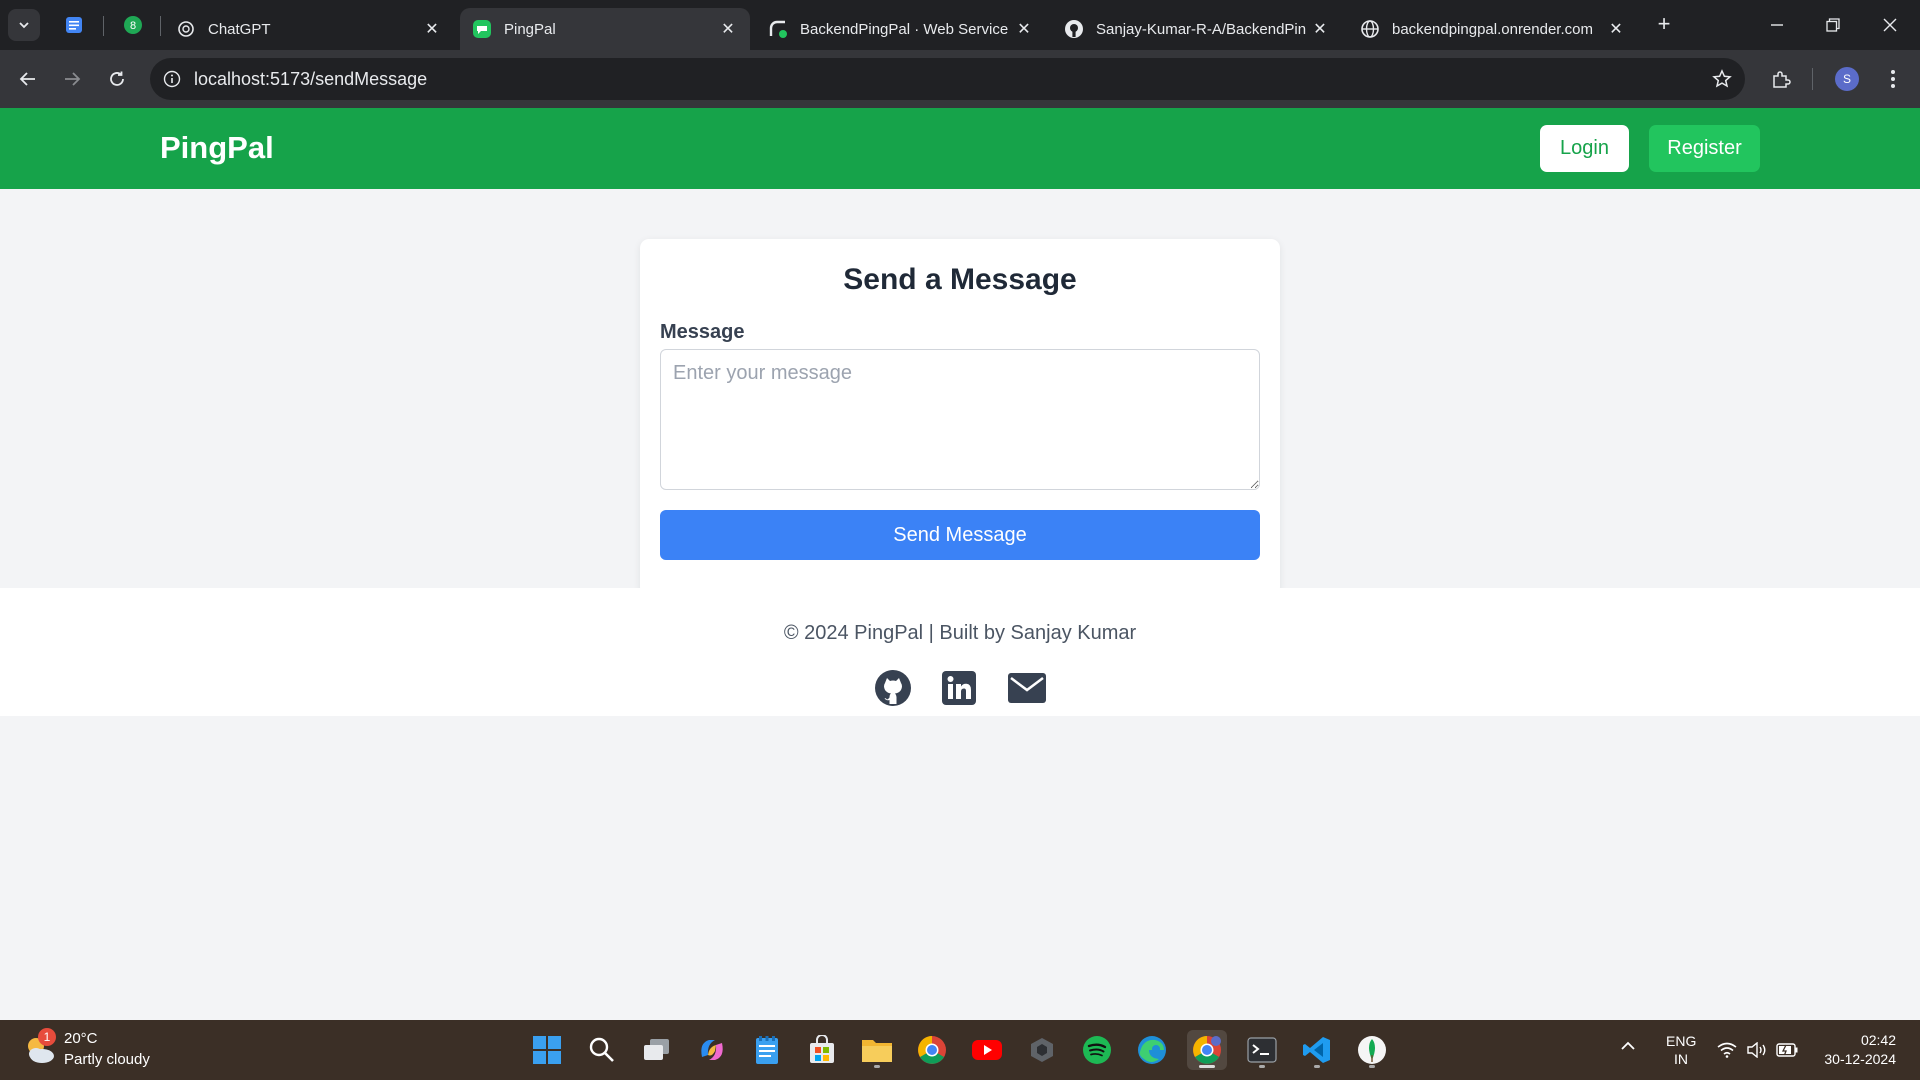  I want to click on more-vertical-icon, so click(1893, 79).